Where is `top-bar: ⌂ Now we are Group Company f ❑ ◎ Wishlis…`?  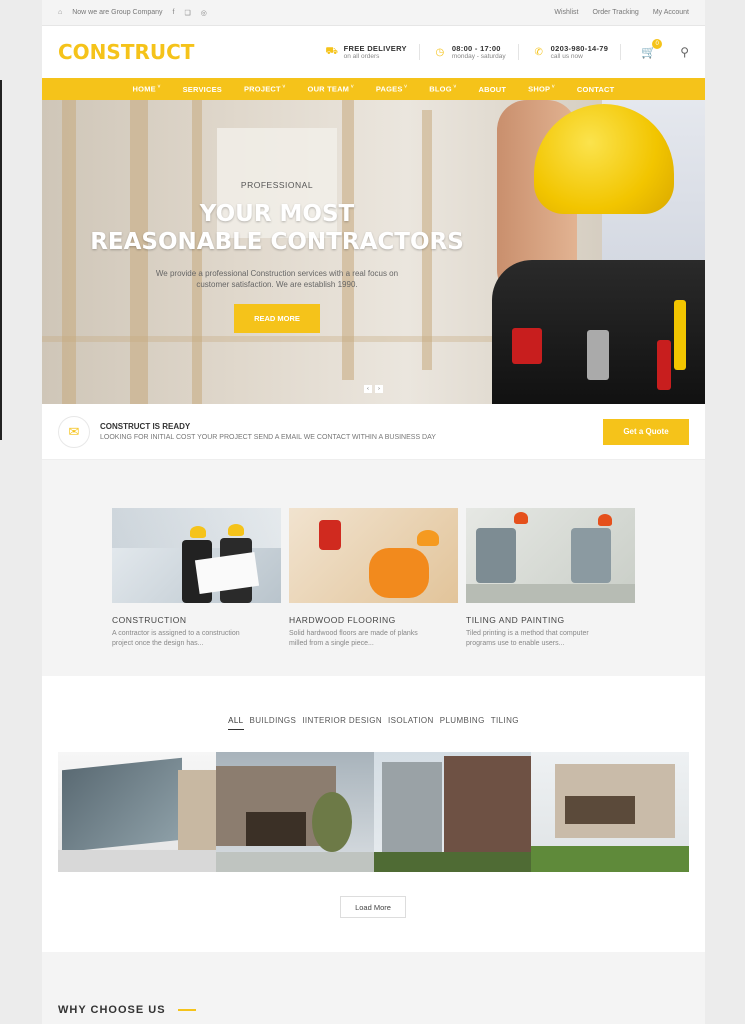 top-bar: ⌂ Now we are Group Company f ❑ ◎ Wishlis… is located at coordinates (373, 13).